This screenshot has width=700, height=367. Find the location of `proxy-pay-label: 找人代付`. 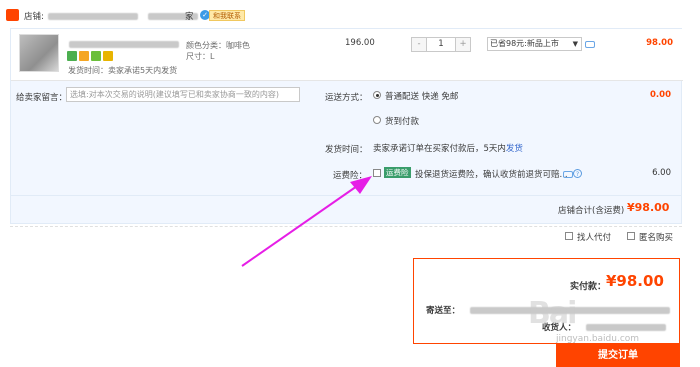

proxy-pay-label: 找人代付 is located at coordinates (594, 238).